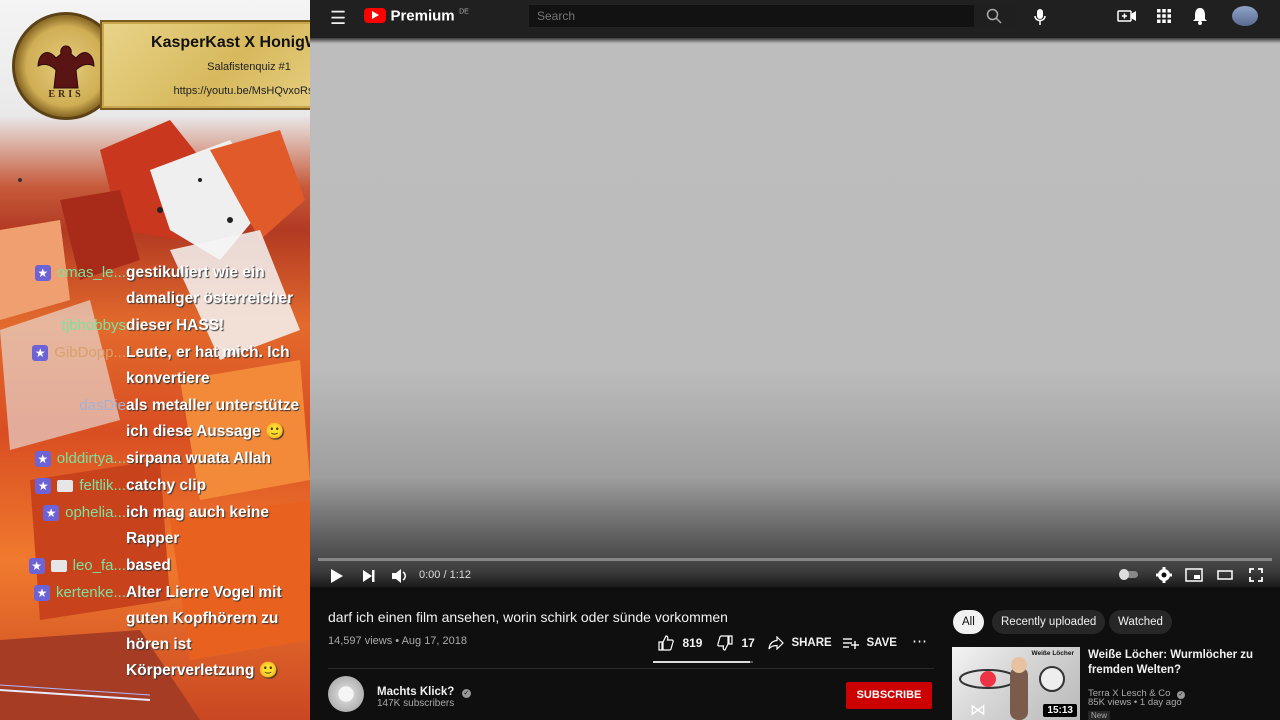  Describe the element at coordinates (175, 325) in the screenshot. I see `chat-text: dieser HASS!` at that location.